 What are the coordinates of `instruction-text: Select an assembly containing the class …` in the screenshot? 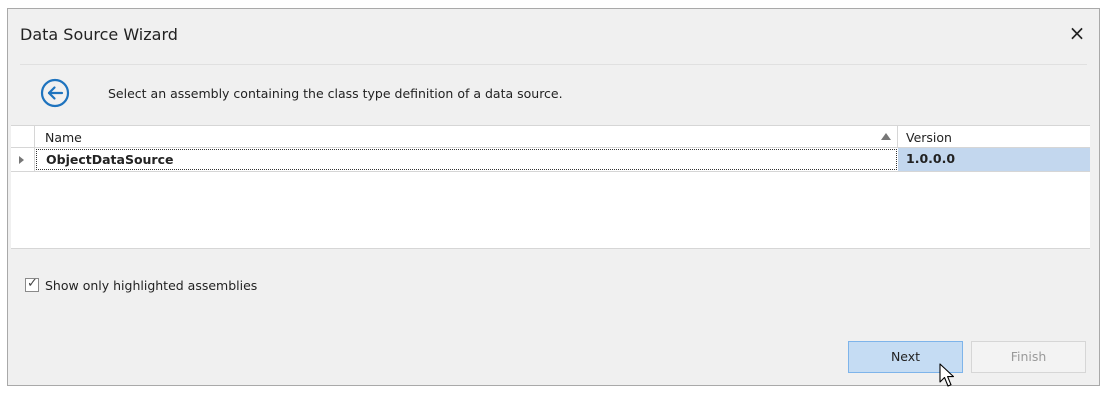 It's located at (335, 93).